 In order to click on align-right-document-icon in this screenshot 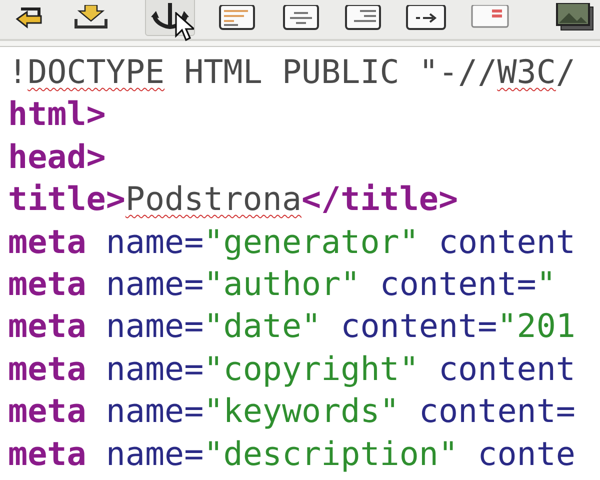, I will do `click(363, 18)`.